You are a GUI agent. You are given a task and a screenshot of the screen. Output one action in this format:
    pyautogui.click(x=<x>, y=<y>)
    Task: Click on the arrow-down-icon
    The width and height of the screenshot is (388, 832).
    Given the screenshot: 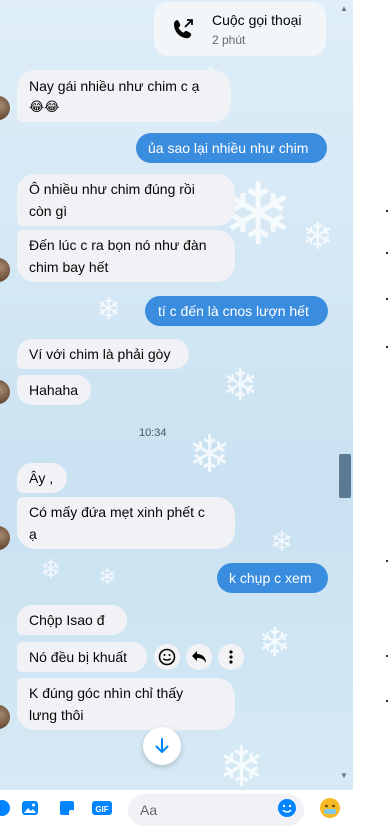 What is the action you would take?
    pyautogui.click(x=162, y=745)
    